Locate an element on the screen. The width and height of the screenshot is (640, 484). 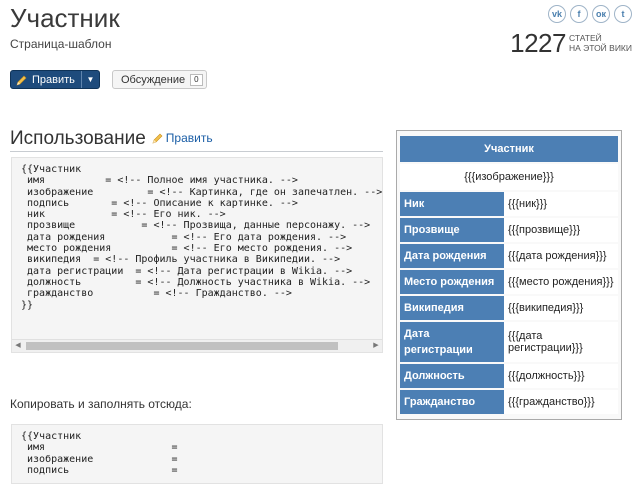
horizontal-scrollbar: ◀ ▶ is located at coordinates (197, 345).